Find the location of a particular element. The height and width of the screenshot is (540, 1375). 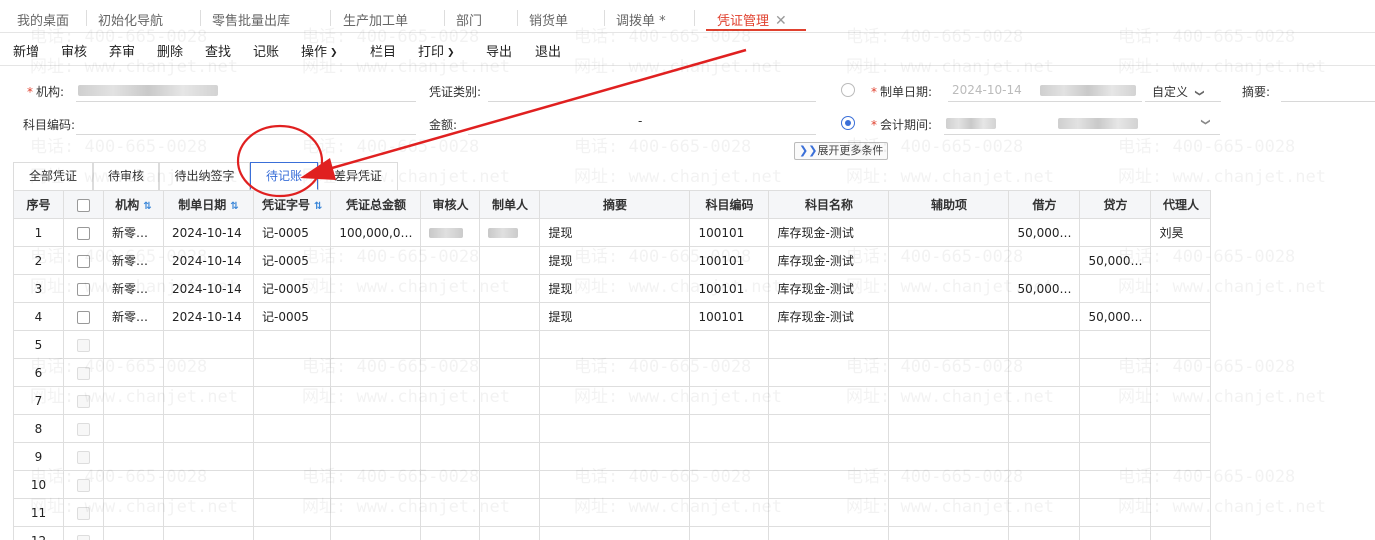

tab-my-desktop: 我的桌面 is located at coordinates (43, 19).